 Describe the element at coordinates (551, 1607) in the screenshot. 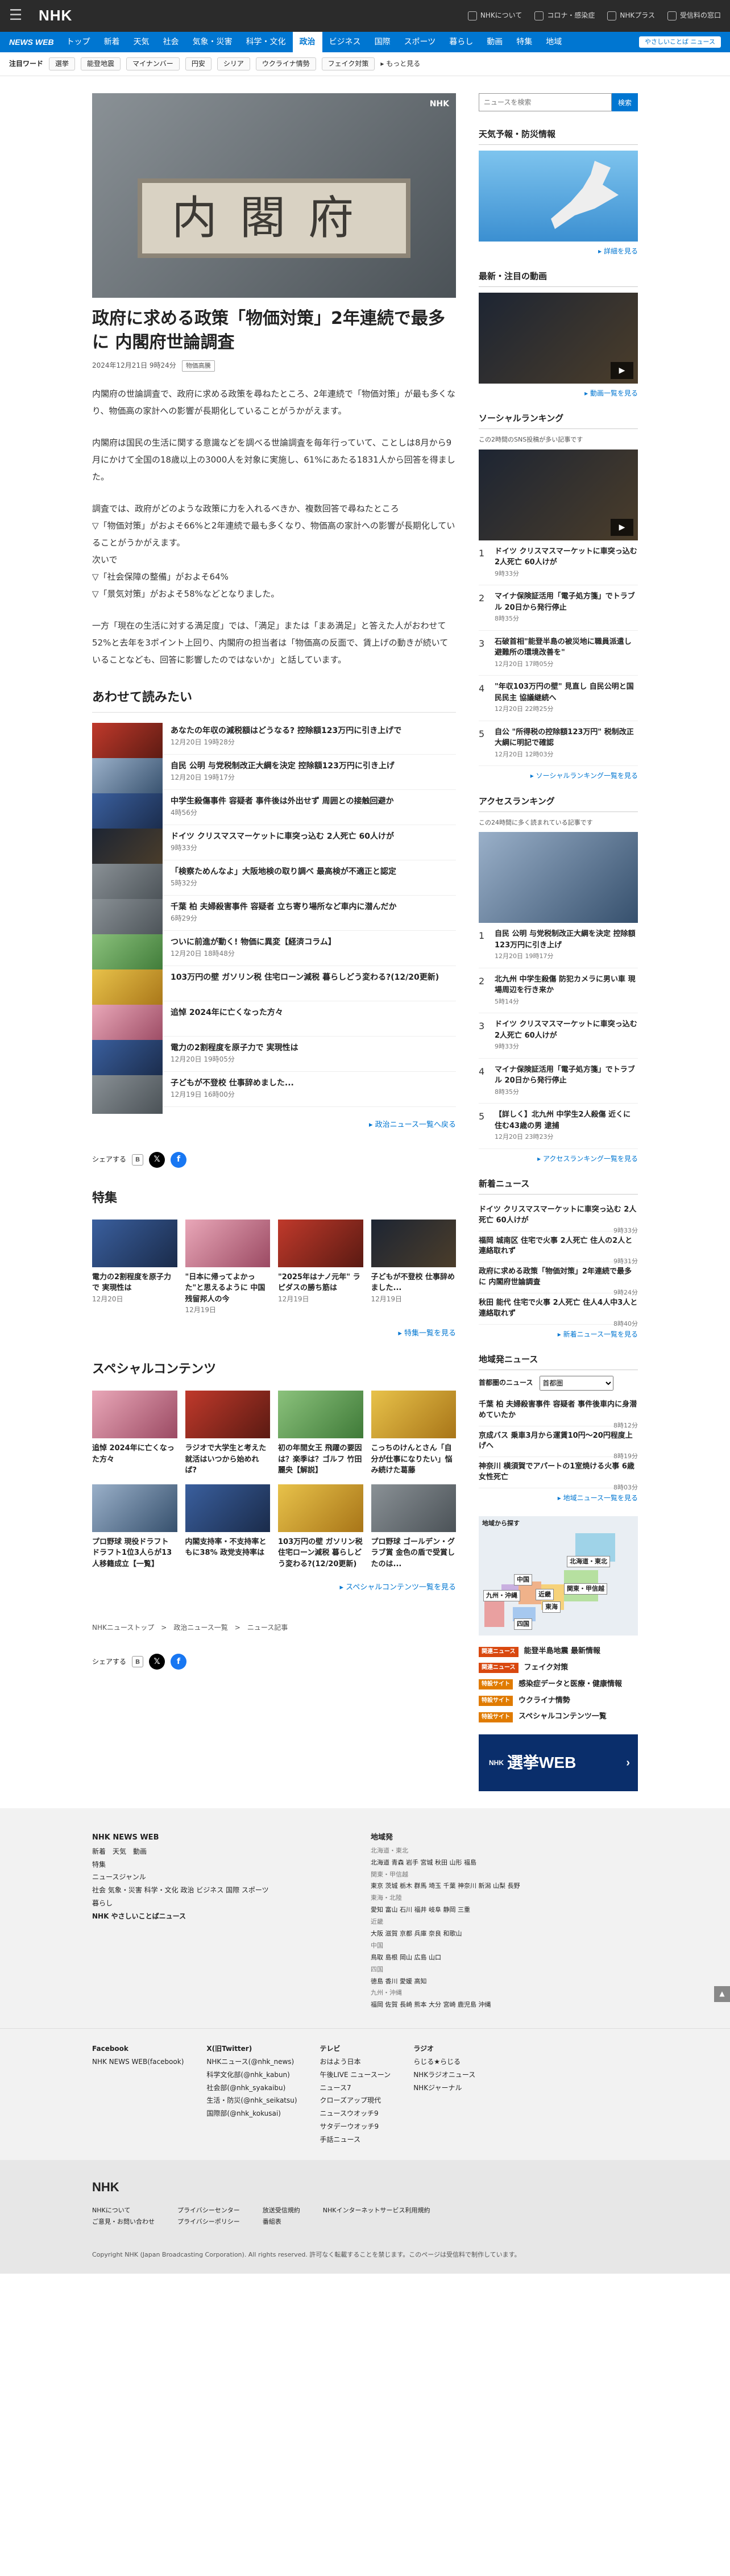

I see `region-link: 東海` at that location.